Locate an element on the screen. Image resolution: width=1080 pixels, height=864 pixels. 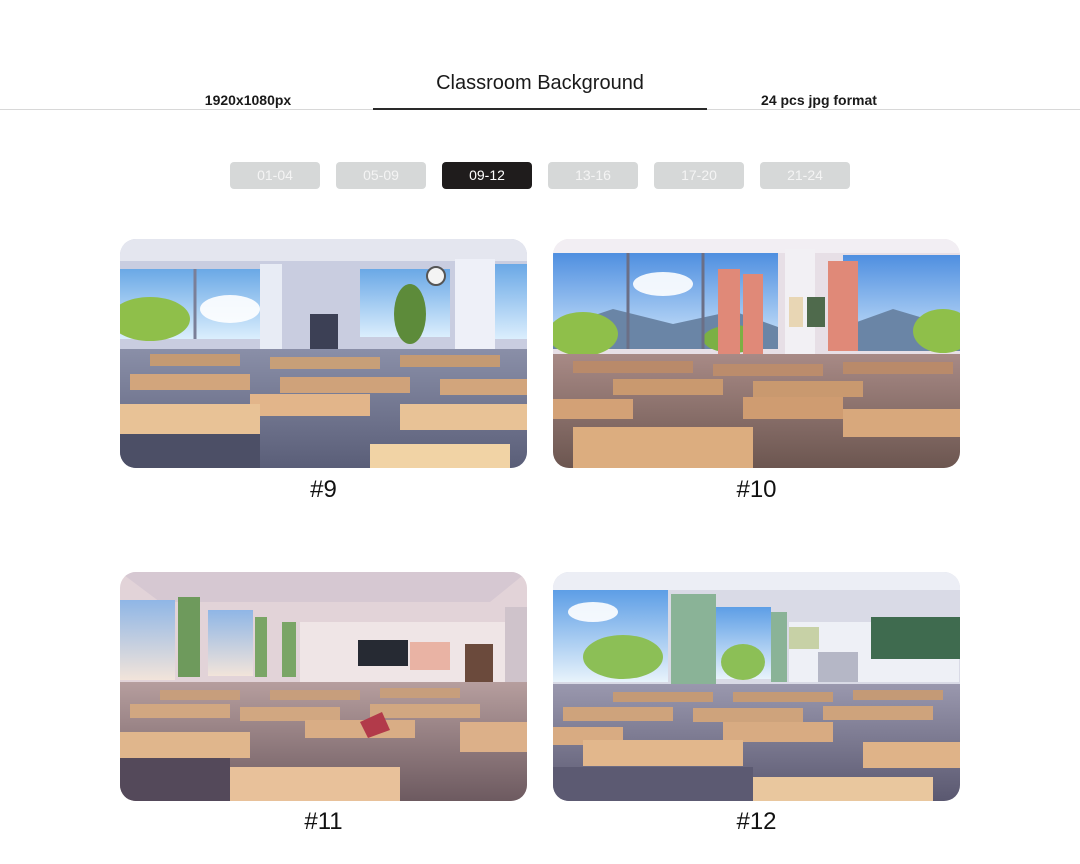
tab-17-20: 17-20 is located at coordinates (699, 175).